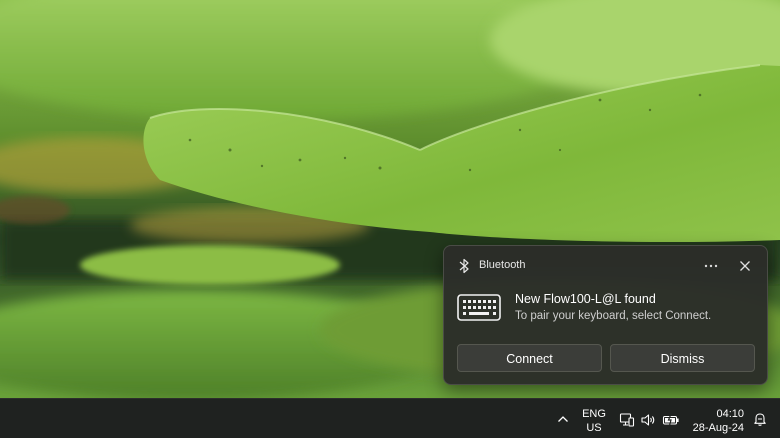 The image size is (780, 438). Describe the element at coordinates (627, 420) in the screenshot. I see `network-icon` at that location.